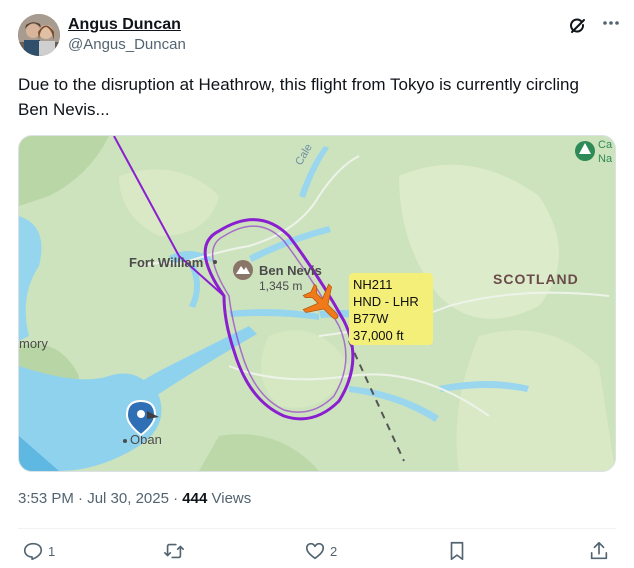 This screenshot has height=568, width=634. Describe the element at coordinates (290, 270) in the screenshot. I see `label-ben-nevis: Ben Nevis` at that location.